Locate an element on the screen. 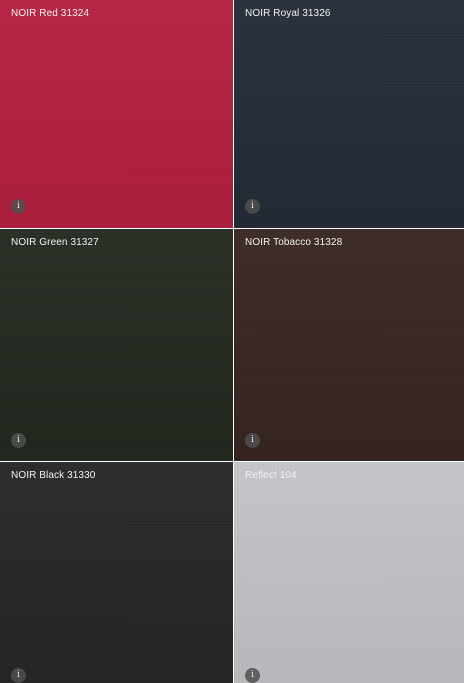  swatch-label: NOIR Royal 31326 is located at coordinates (288, 13).